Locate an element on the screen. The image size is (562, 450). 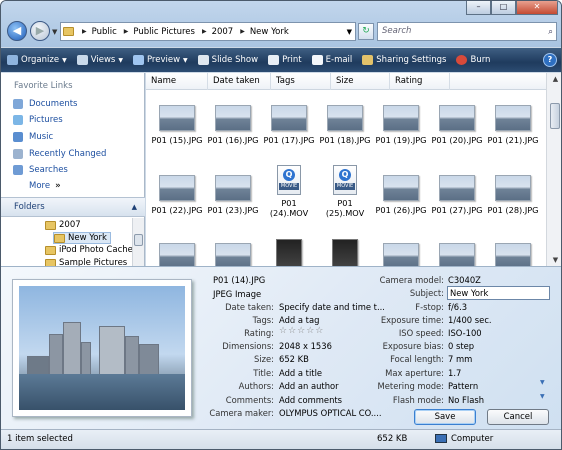
help-icon: ? is located at coordinates (550, 60).